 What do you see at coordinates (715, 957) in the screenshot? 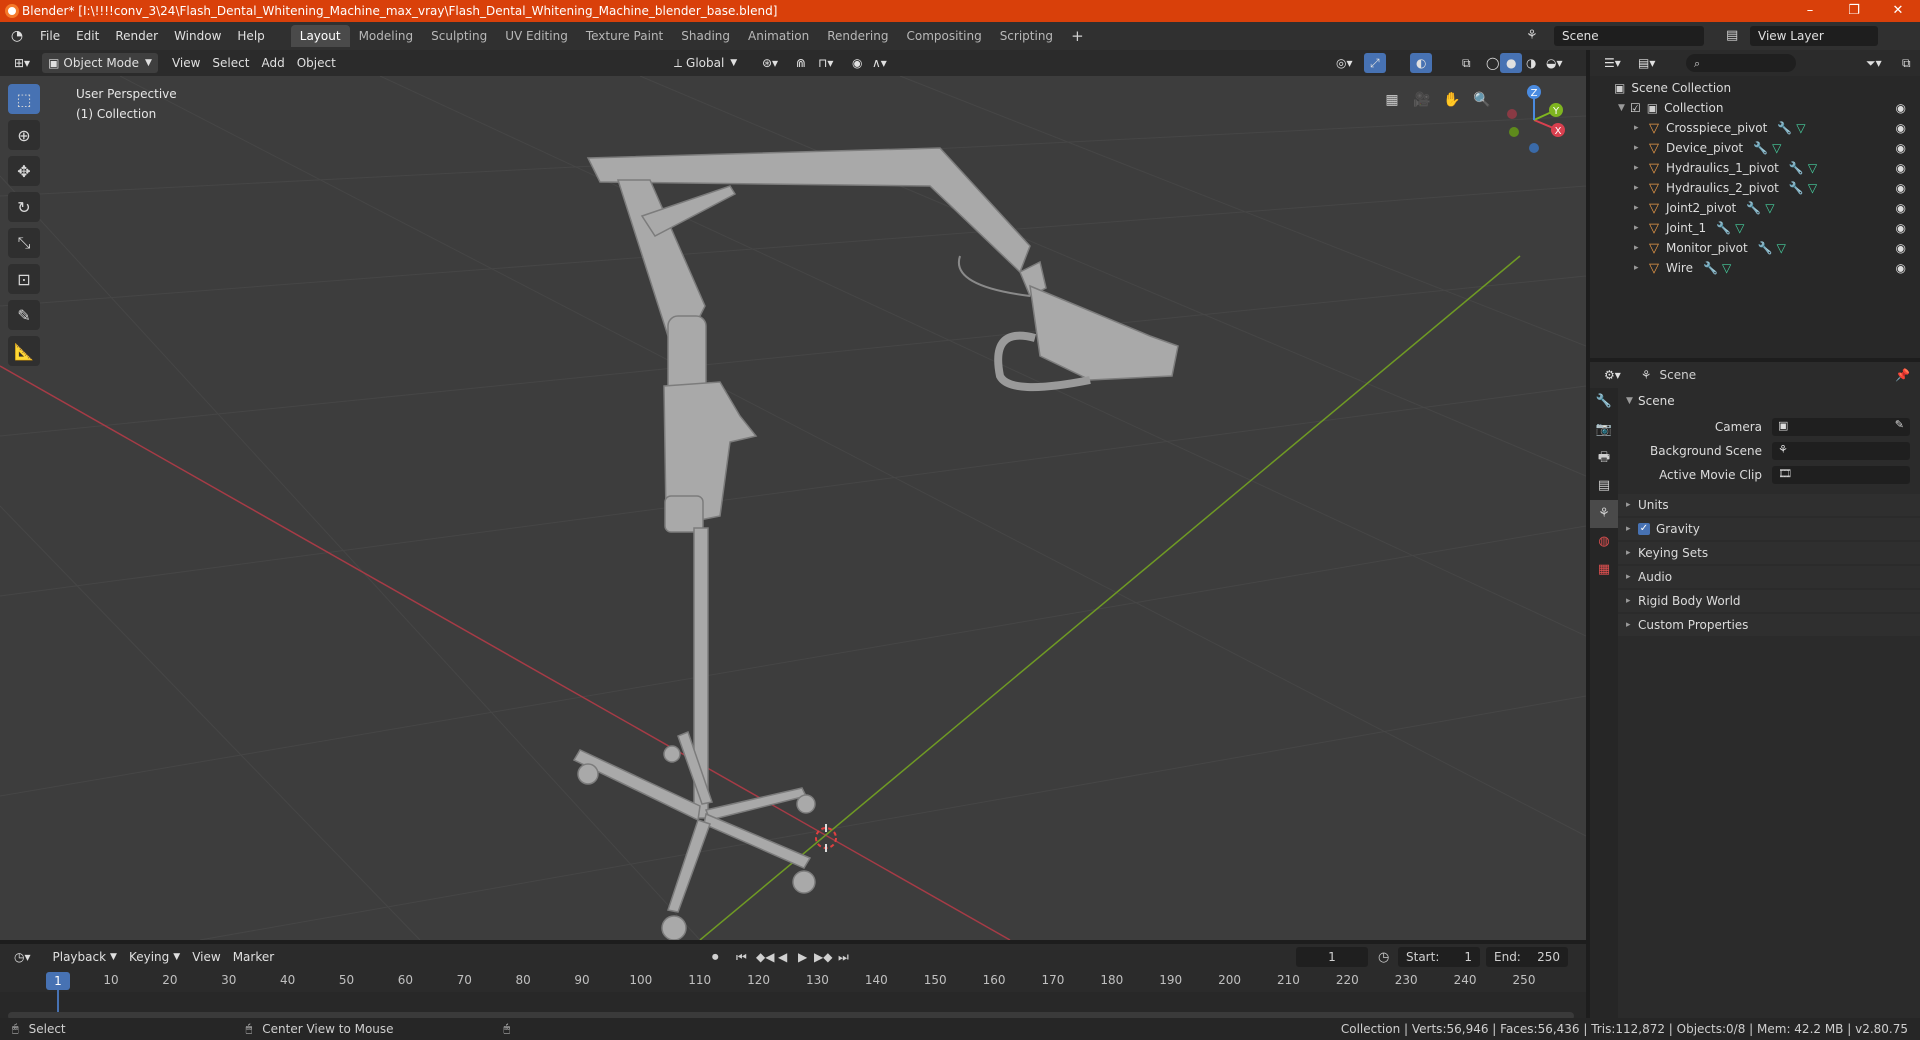
I see `record-icon: ⏺` at bounding box center [715, 957].